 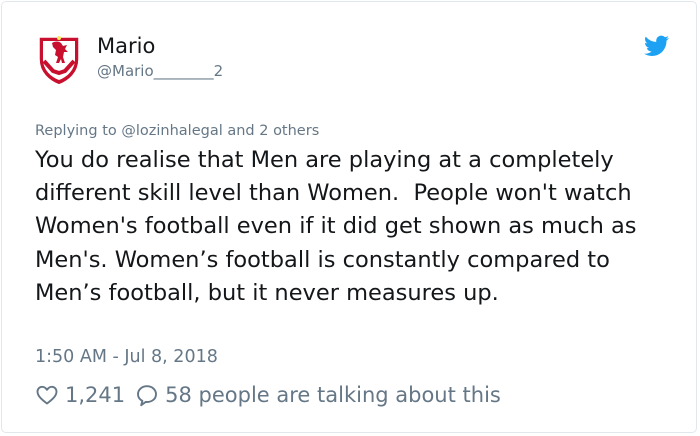 What do you see at coordinates (47, 395) in the screenshot?
I see `heart-icon` at bounding box center [47, 395].